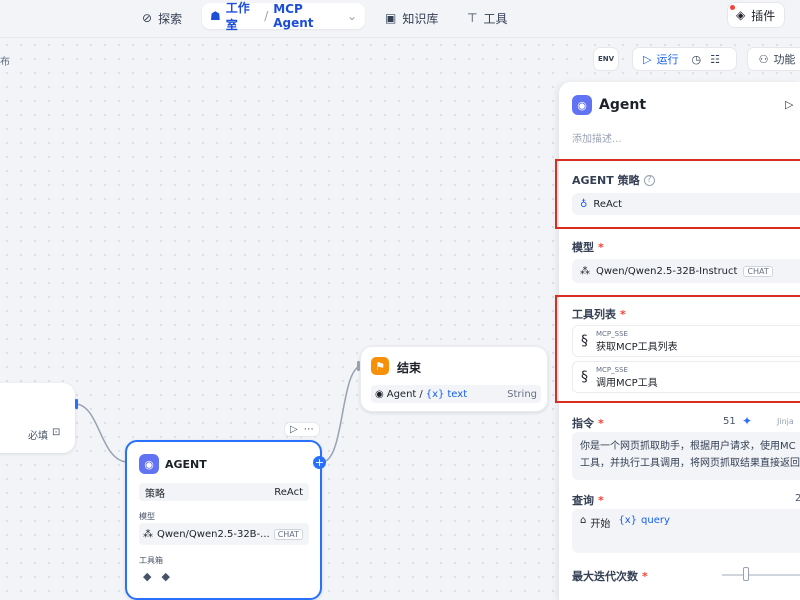 The image size is (800, 600). I want to click on panel-title: Agent, so click(622, 105).